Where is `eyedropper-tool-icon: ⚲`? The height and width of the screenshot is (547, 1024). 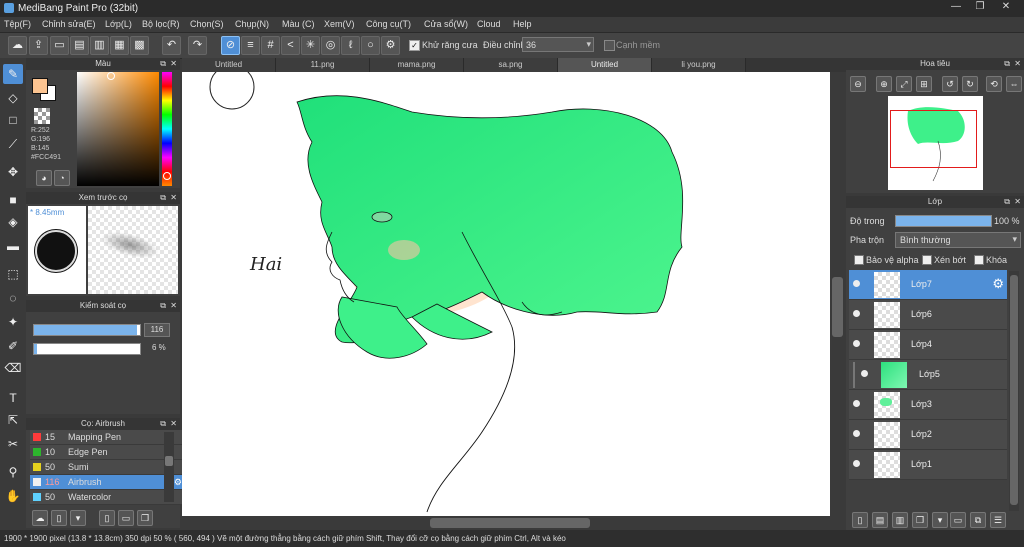 eyedropper-tool-icon: ⚲ is located at coordinates (13, 472).